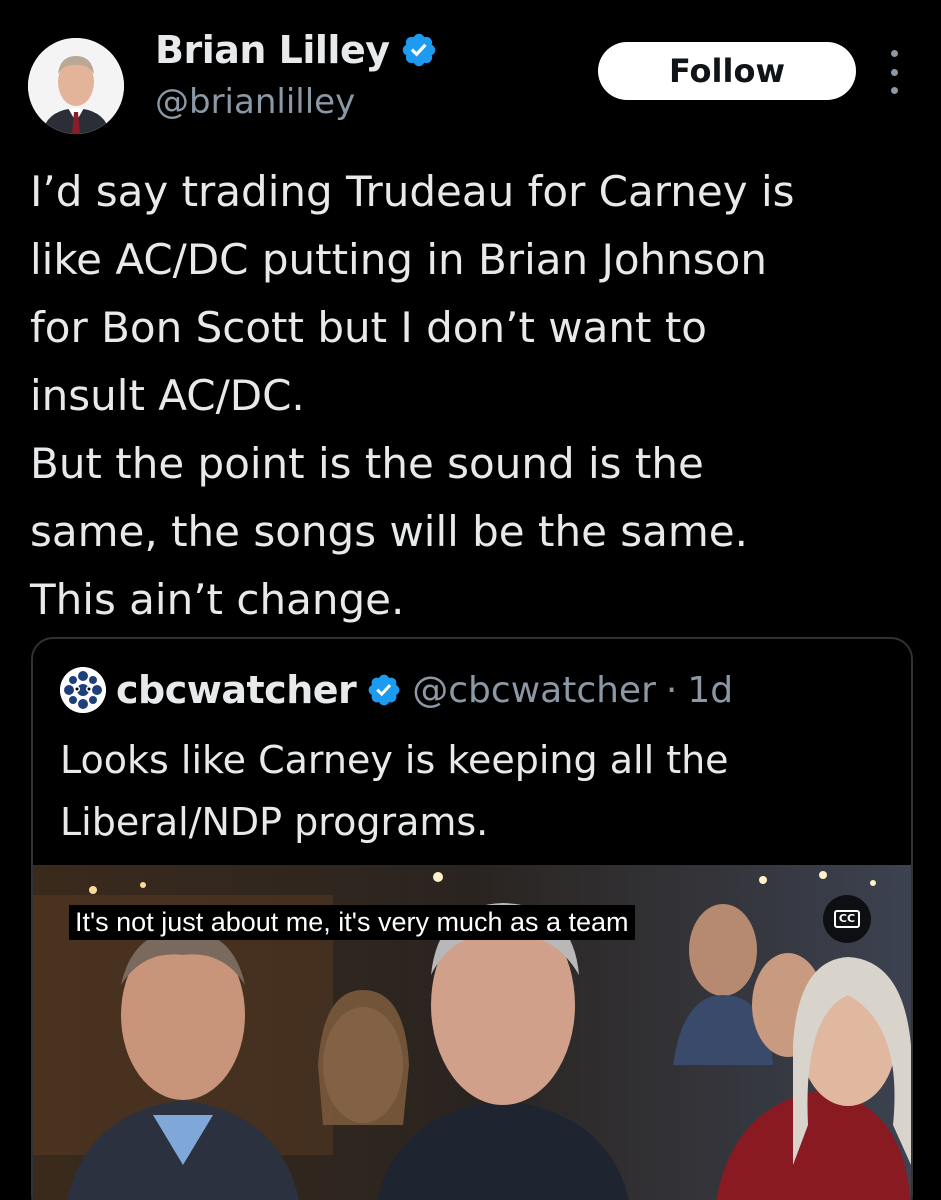  I want to click on author-display-name: Brian Lilley, so click(272, 50).